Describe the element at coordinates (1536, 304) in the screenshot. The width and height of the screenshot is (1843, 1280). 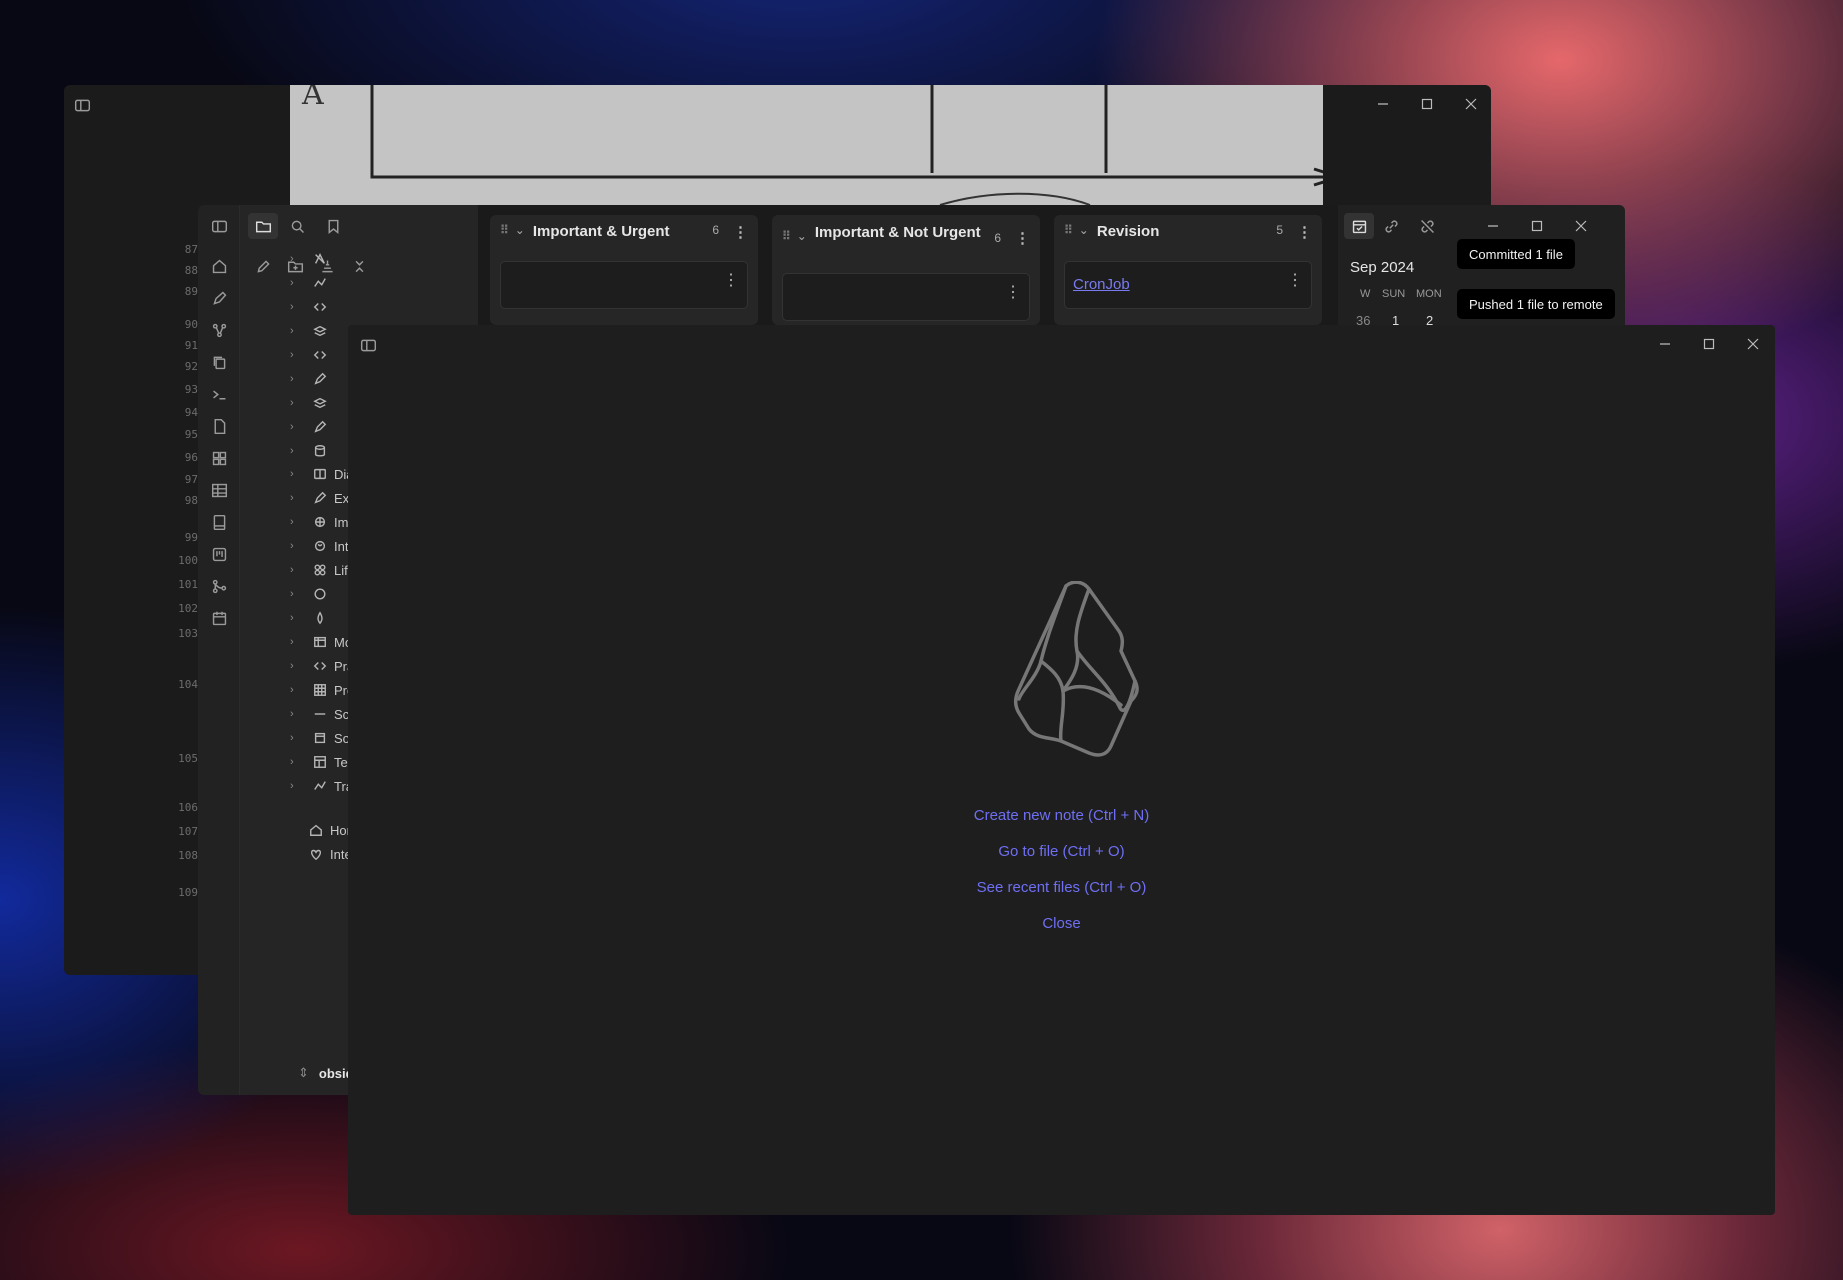
I see `notification-toast: Pushed 1 file to remote` at that location.